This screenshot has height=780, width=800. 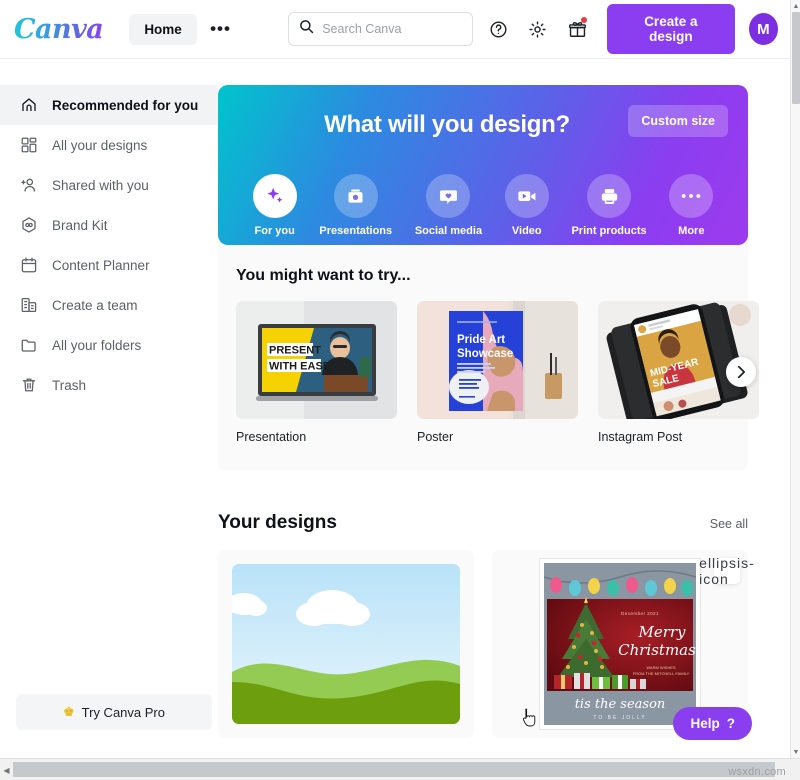 I want to click on category-presentations: Presentations, so click(x=355, y=205).